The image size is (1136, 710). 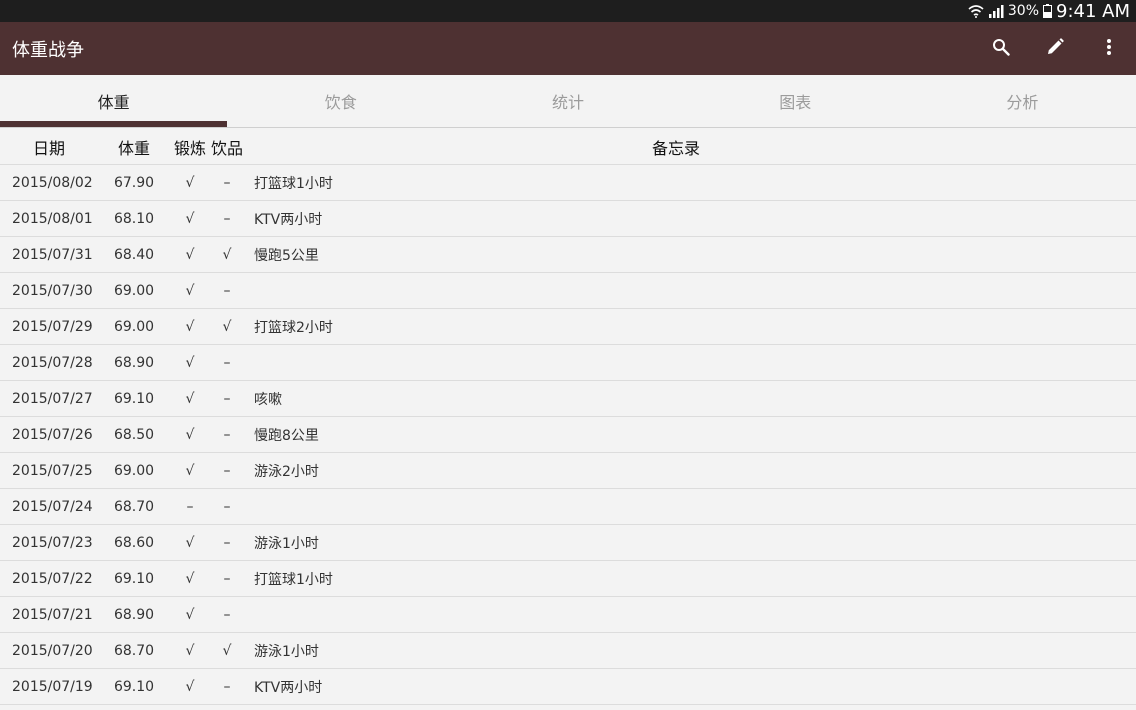 What do you see at coordinates (52, 506) in the screenshot?
I see `cell-date: 2015/07/24` at bounding box center [52, 506].